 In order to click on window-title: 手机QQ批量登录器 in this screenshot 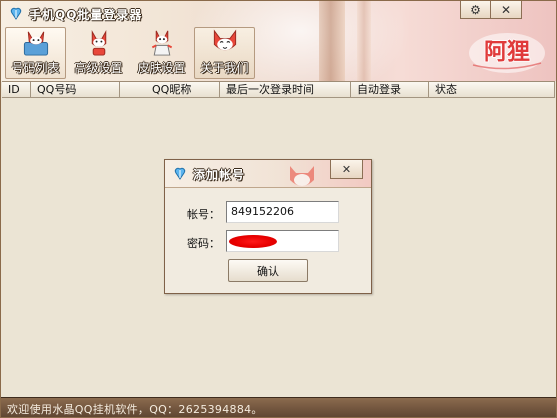, I will do `click(86, 15)`.